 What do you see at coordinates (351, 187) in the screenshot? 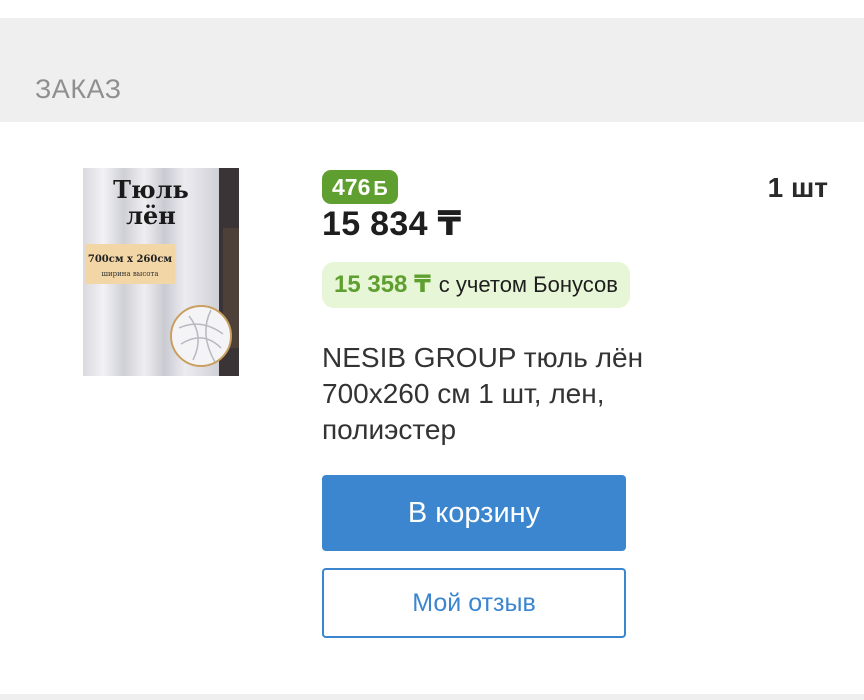
I see `bonus-badge-amount: 476` at bounding box center [351, 187].